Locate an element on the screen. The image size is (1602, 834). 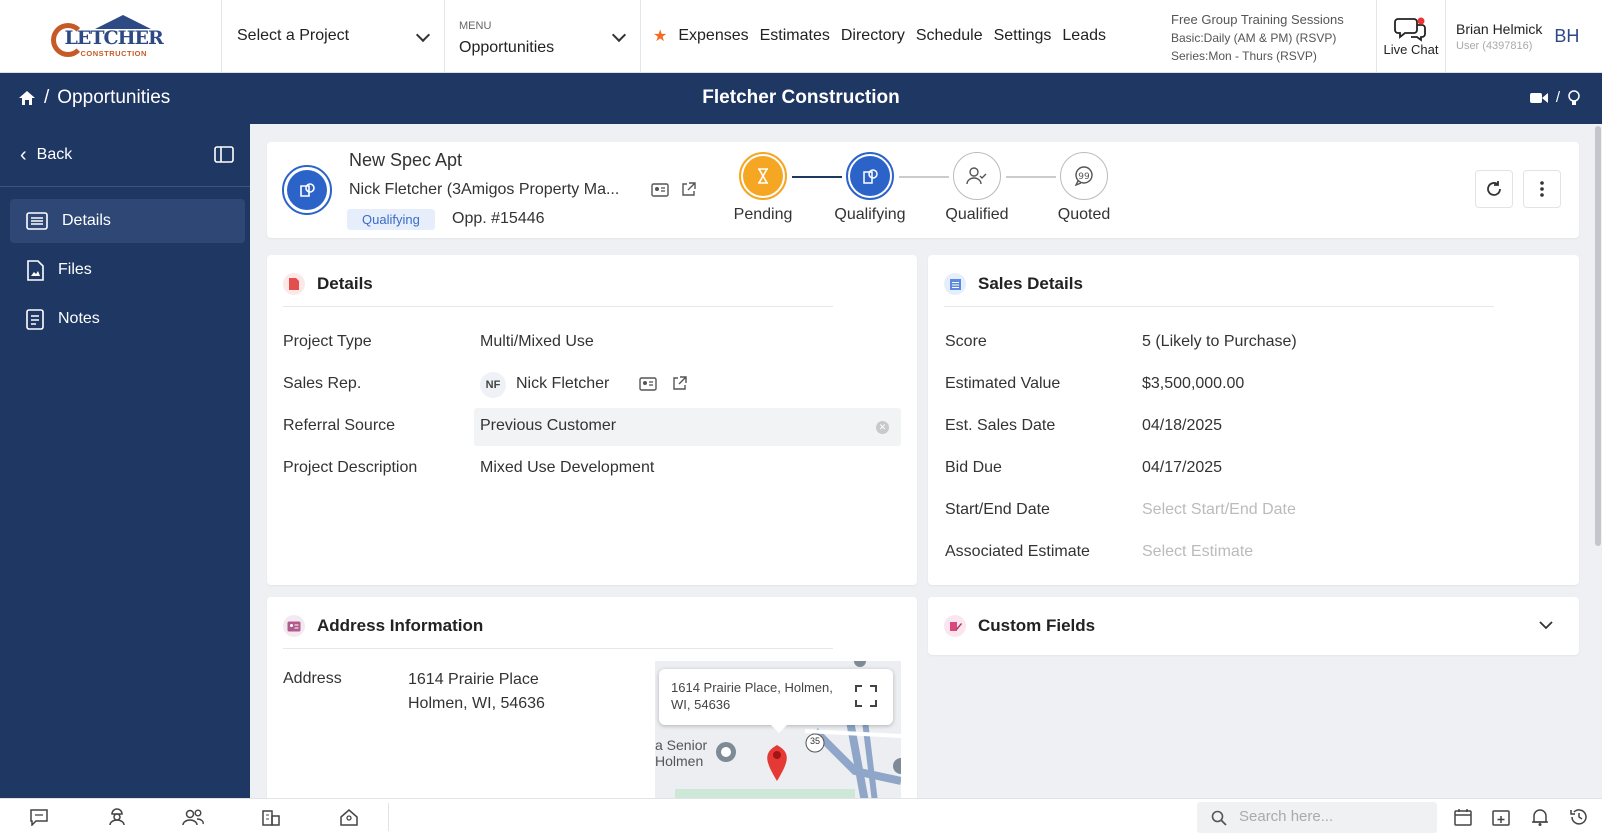
fullscreen-icon is located at coordinates (866, 696).